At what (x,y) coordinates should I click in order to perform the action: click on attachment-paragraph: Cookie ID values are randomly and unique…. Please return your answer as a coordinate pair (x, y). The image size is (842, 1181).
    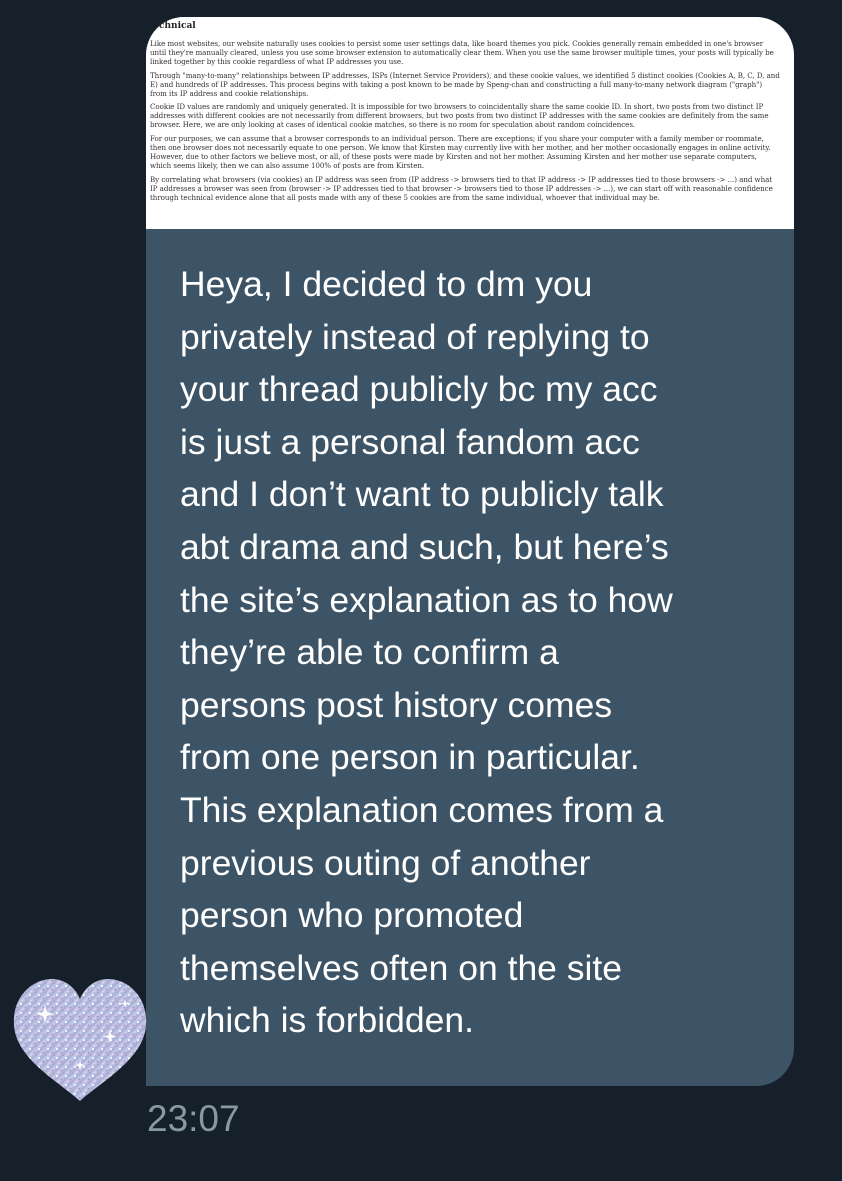
    Looking at the image, I should click on (459, 116).